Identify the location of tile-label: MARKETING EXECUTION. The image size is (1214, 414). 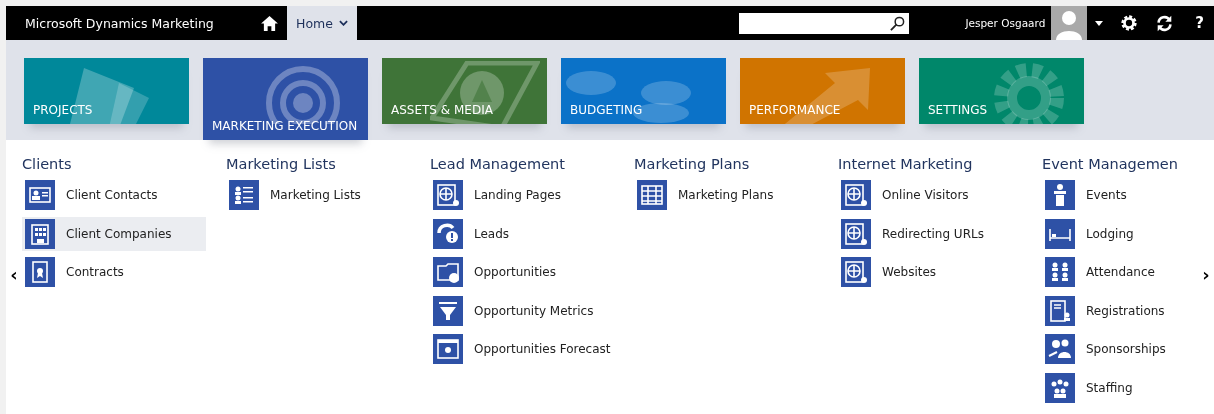
(284, 127).